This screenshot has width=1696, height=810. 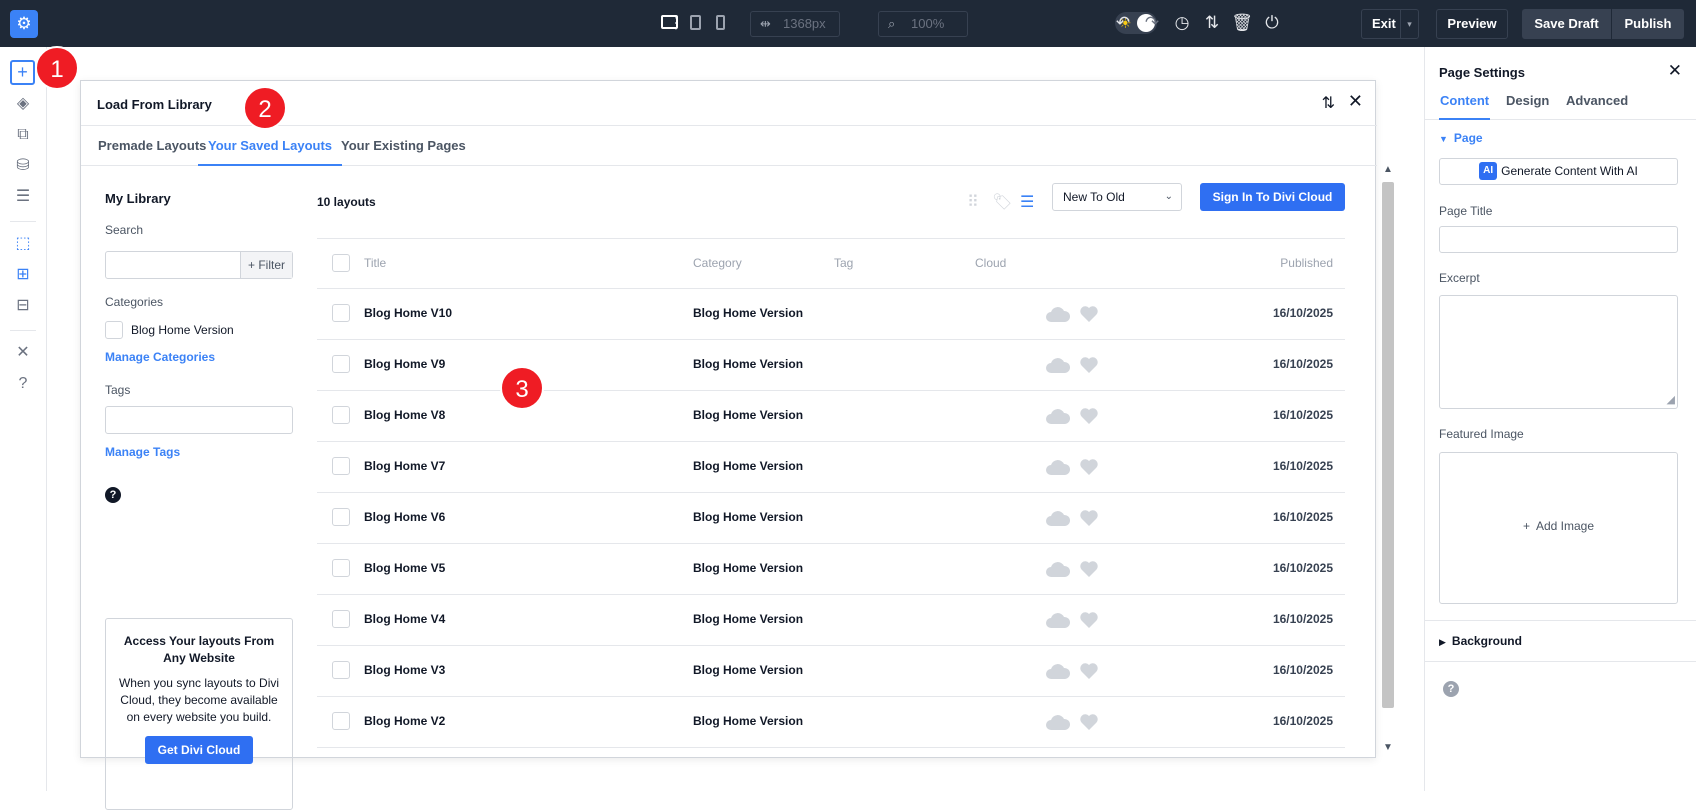 I want to click on manage-tags-link: Manage Tags, so click(x=142, y=452).